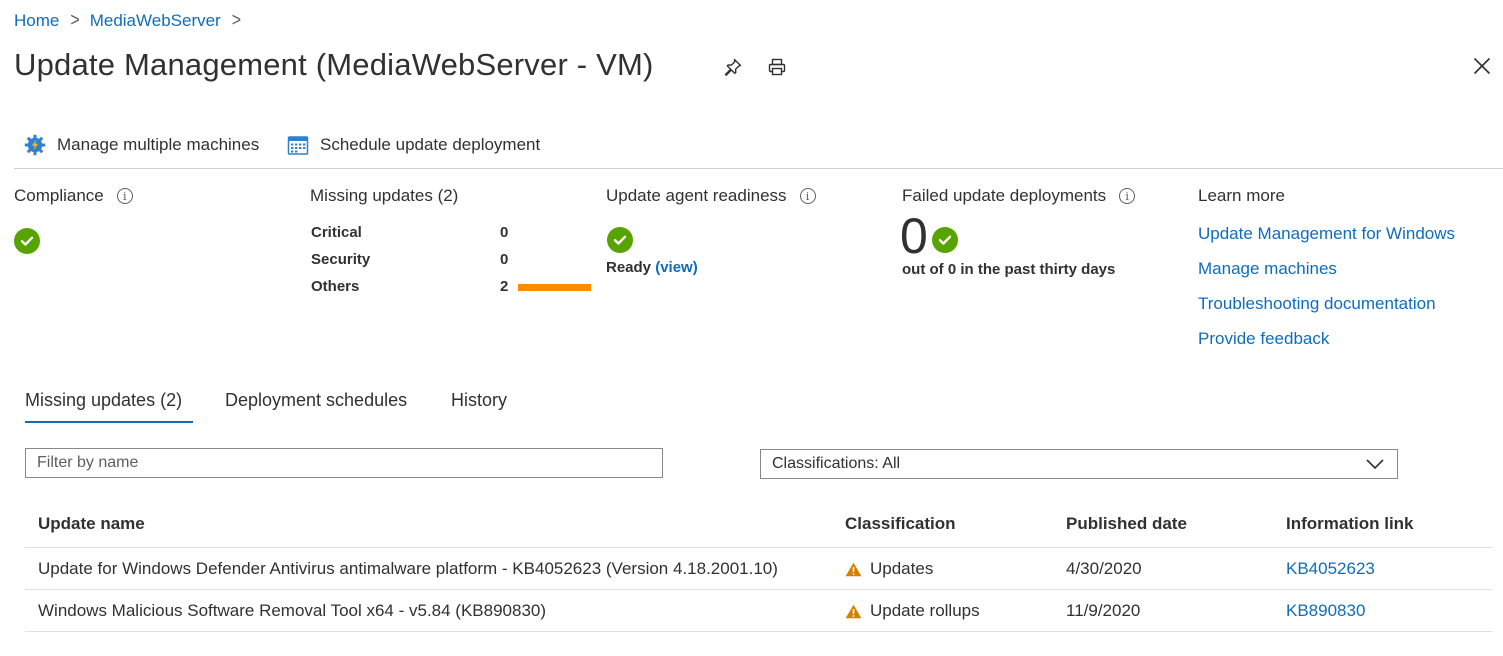 The image size is (1503, 656). I want to click on classification-text: Update rollups, so click(925, 610).